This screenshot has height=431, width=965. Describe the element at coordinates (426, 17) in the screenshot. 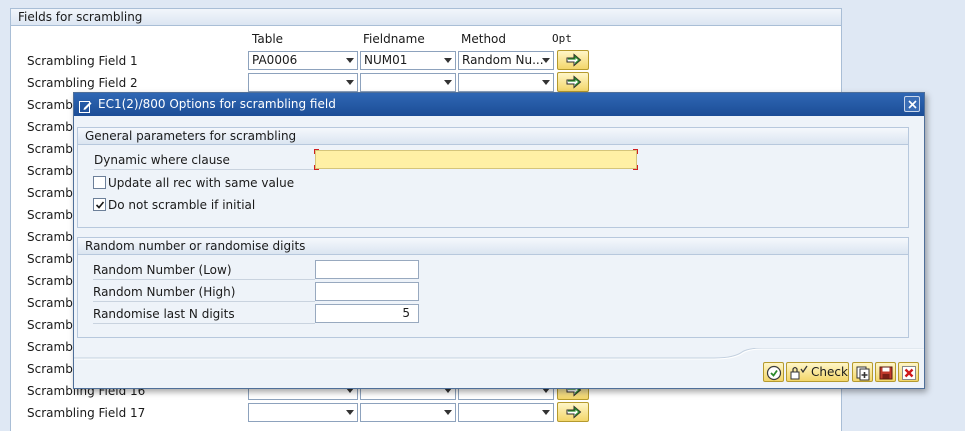

I see `panel-title: Fields for scrambling` at that location.